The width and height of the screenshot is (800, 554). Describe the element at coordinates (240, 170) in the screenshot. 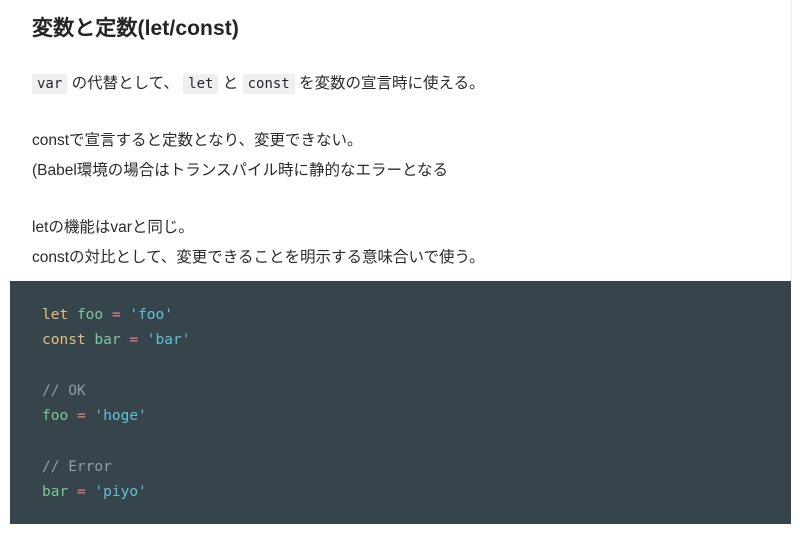

I see `paragraph-line: (Babel環境の場合はトランスパイル時に静的なエラーとなる` at that location.